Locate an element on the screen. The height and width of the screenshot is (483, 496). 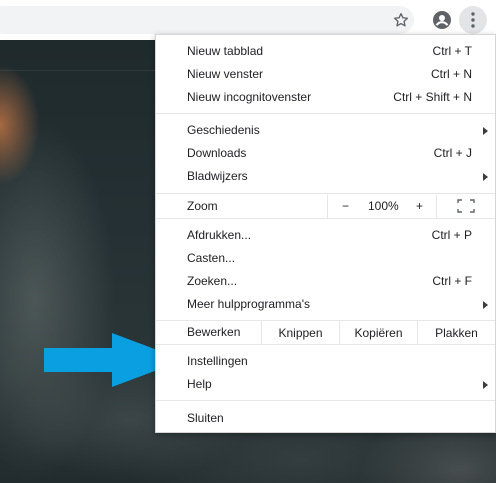
menu-item-shortcut: Ctrl + T is located at coordinates (452, 51).